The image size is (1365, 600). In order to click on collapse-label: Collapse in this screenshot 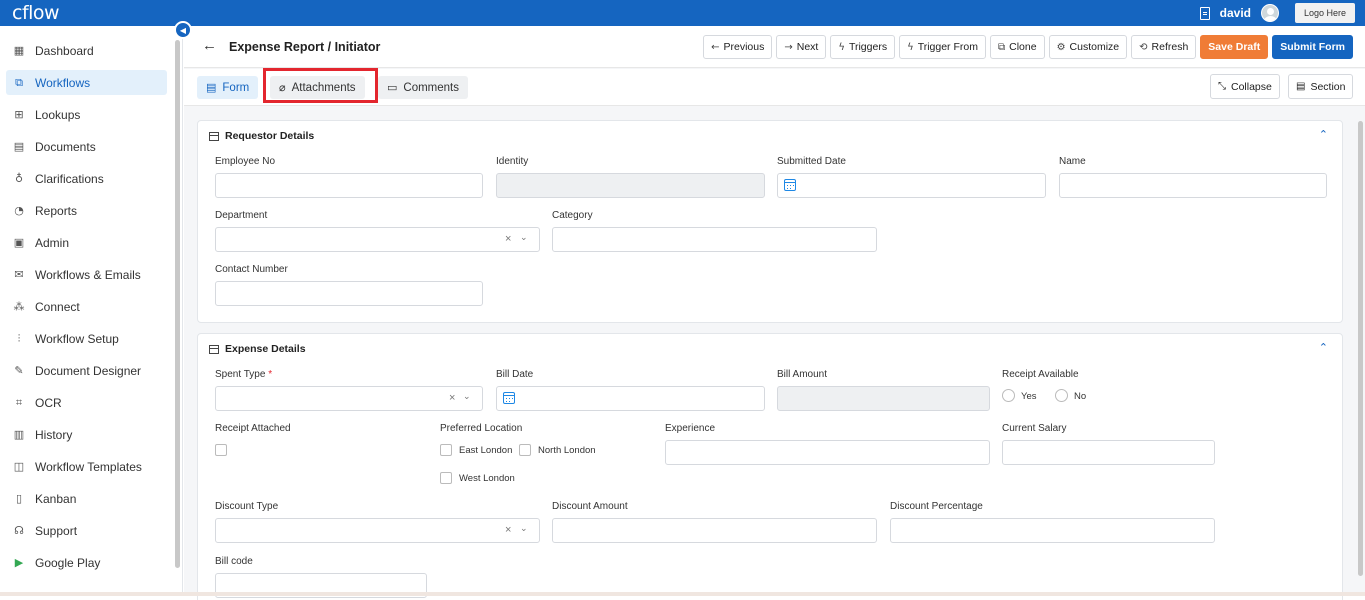, I will do `click(1251, 86)`.